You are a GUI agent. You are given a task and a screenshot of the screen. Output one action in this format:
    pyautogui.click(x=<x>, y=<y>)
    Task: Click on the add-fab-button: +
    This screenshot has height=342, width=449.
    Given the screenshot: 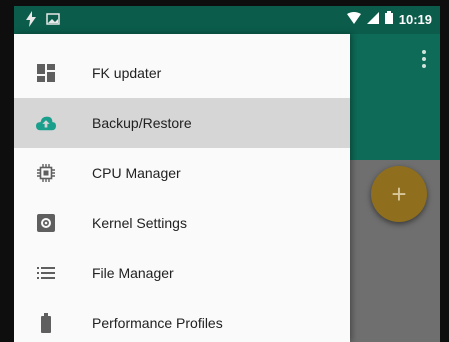 What is the action you would take?
    pyautogui.click(x=399, y=194)
    